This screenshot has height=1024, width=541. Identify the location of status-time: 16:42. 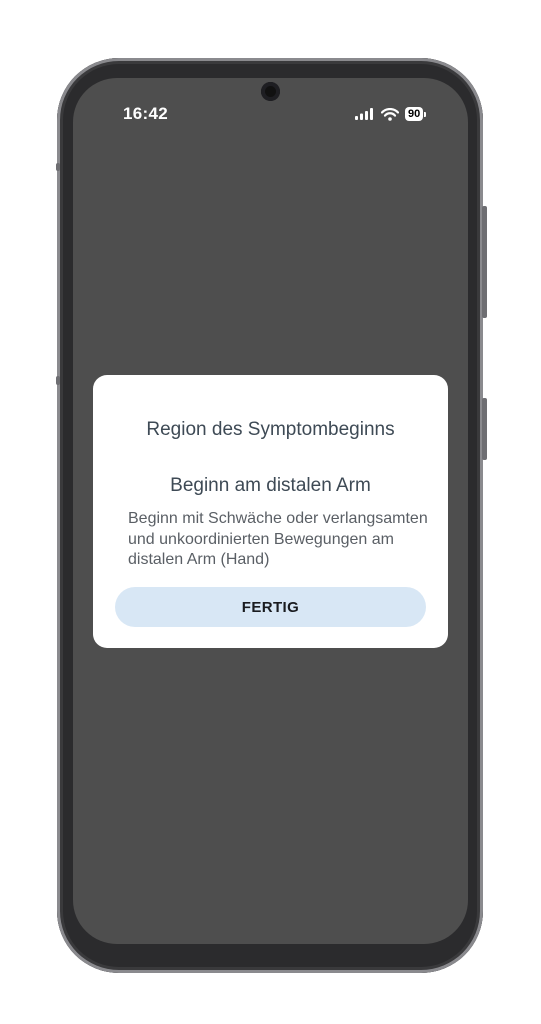
(145, 113).